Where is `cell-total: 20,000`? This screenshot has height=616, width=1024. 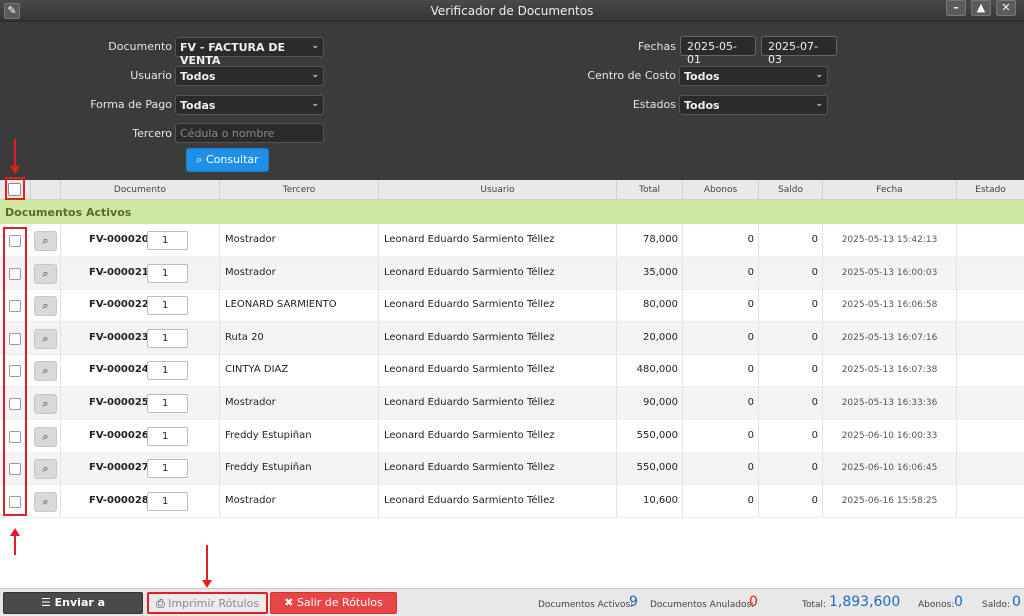 cell-total: 20,000 is located at coordinates (649, 338).